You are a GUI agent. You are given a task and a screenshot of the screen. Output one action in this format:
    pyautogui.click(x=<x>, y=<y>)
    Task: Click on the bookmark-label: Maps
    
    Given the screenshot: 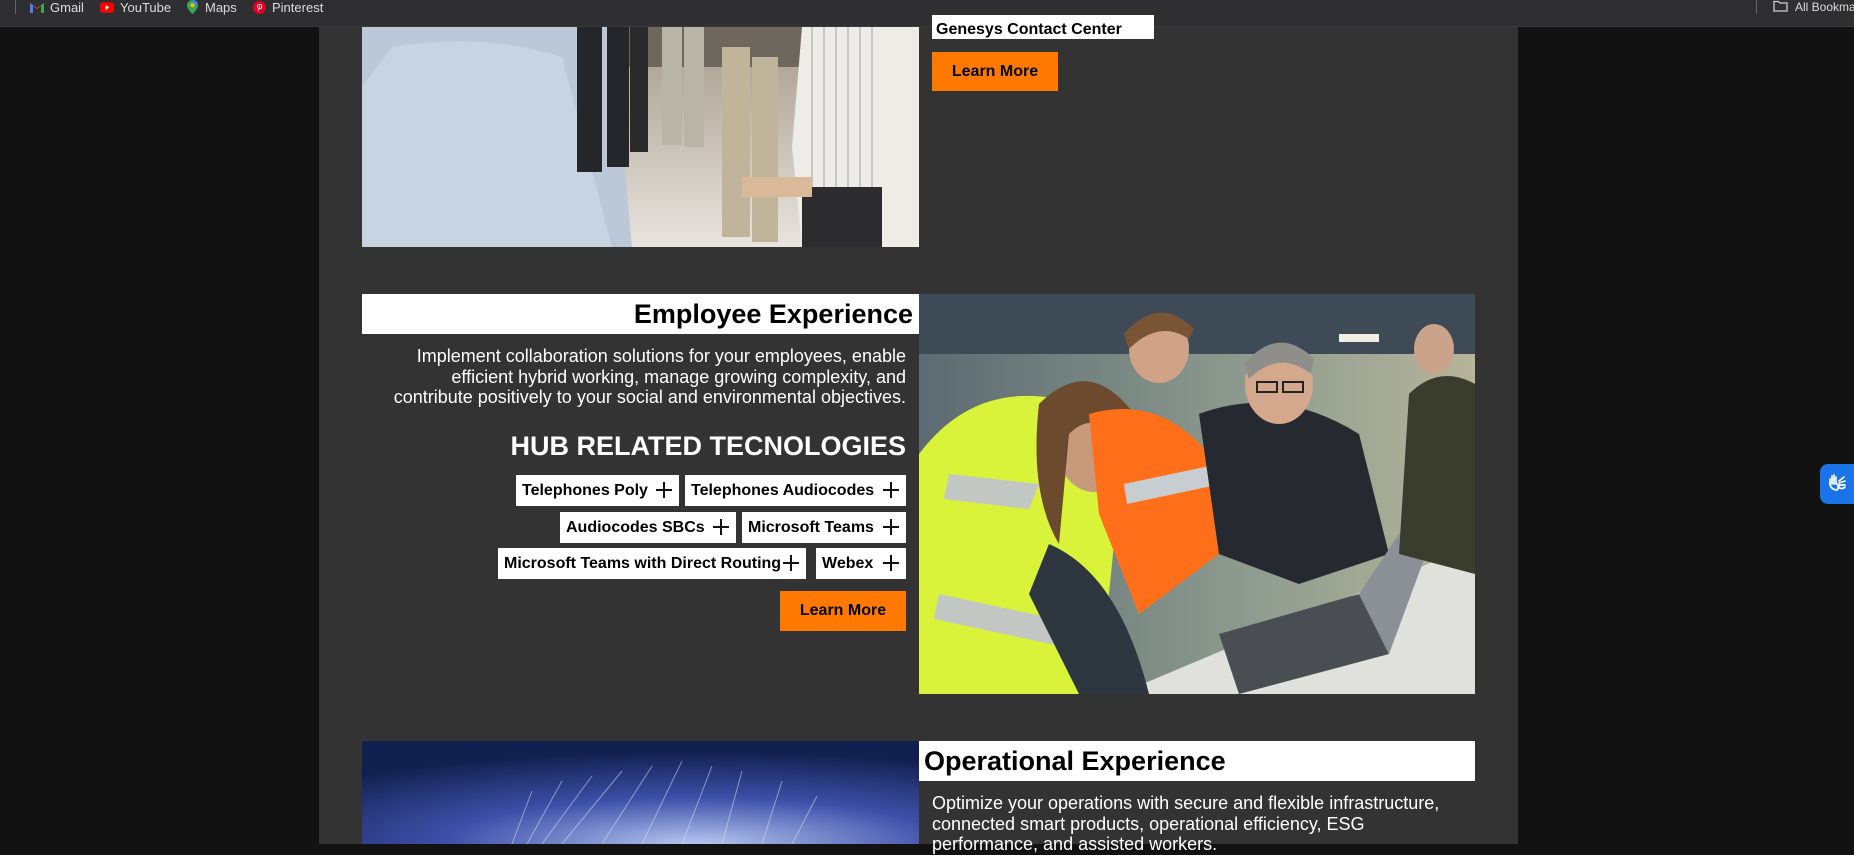 What is the action you would take?
    pyautogui.click(x=221, y=7)
    